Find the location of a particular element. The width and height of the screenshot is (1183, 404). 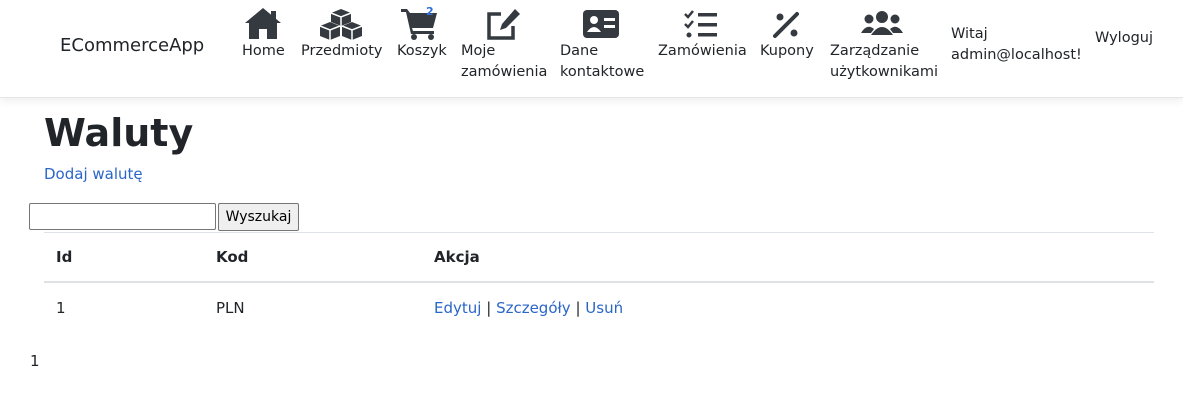

cell-actions: Edytuj | Szczegóły | Usuń is located at coordinates (788, 308).